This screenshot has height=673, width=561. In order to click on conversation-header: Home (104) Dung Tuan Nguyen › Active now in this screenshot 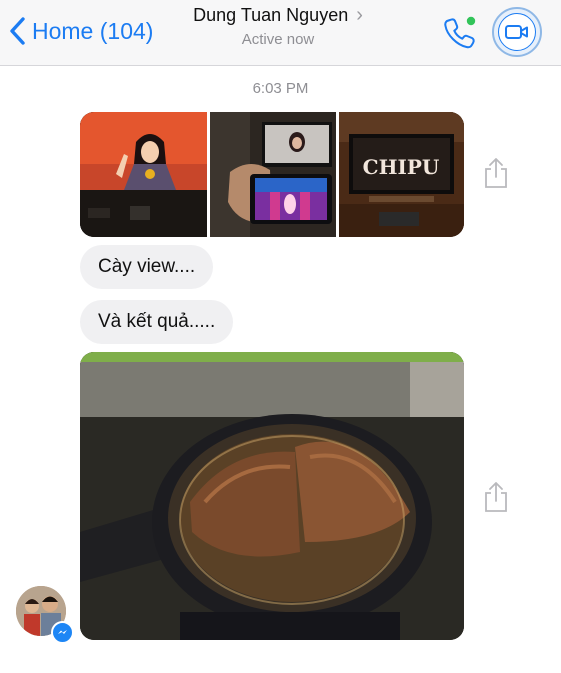, I will do `click(280, 33)`.